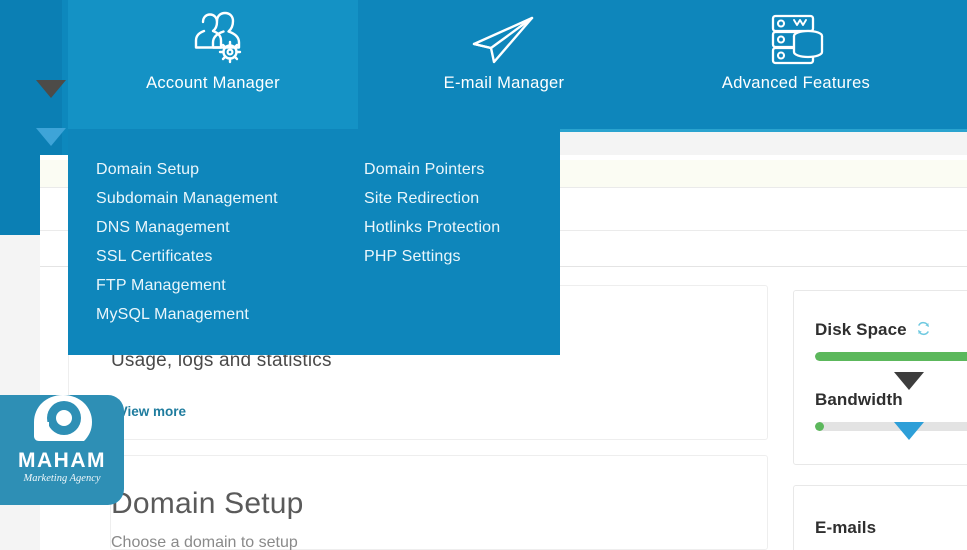 The image size is (967, 550). Describe the element at coordinates (213, 41) in the screenshot. I see `users-gear-icon` at that location.